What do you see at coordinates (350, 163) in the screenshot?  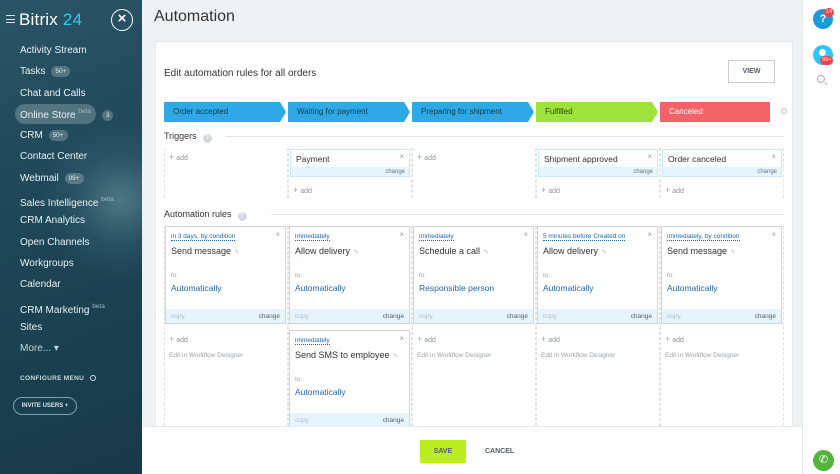 I see `trigger-card-payment: Payment × change` at bounding box center [350, 163].